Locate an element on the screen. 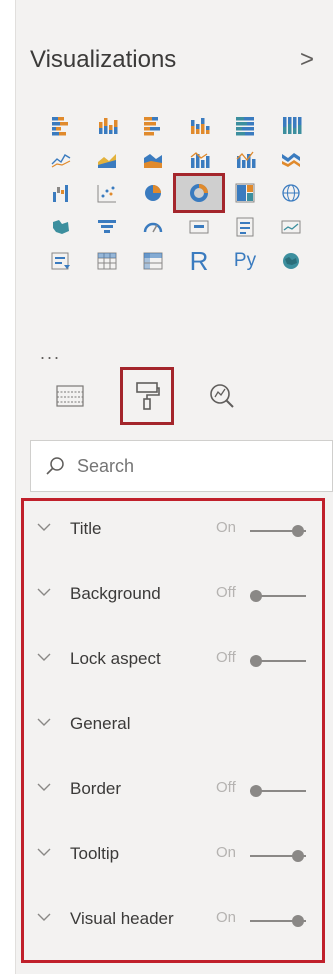 This screenshot has width=333, height=974. stacked-column-chart-visual-button is located at coordinates (107, 125).